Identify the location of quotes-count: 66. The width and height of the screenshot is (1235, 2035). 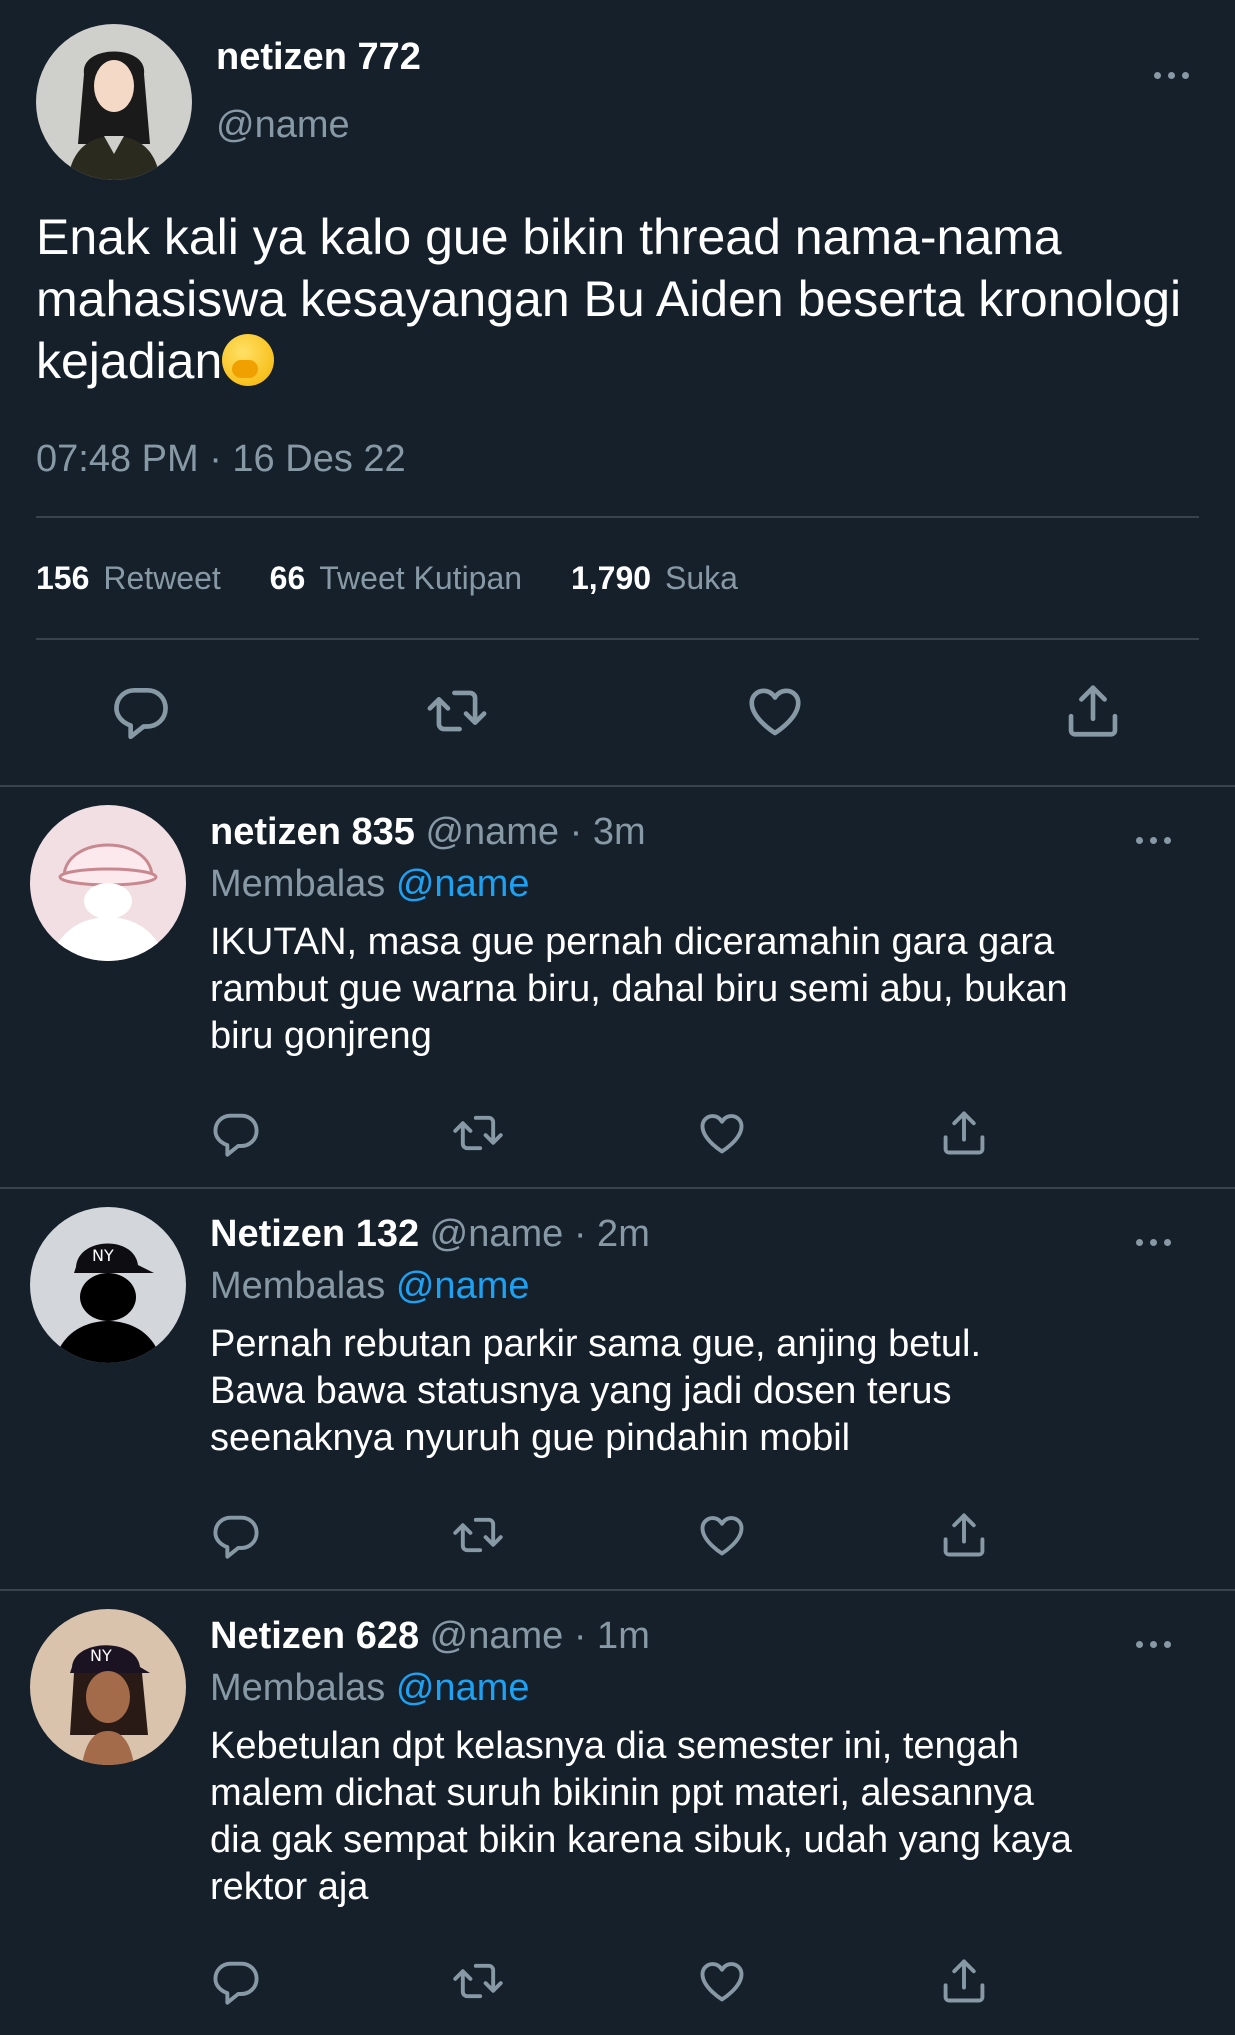
(287, 578).